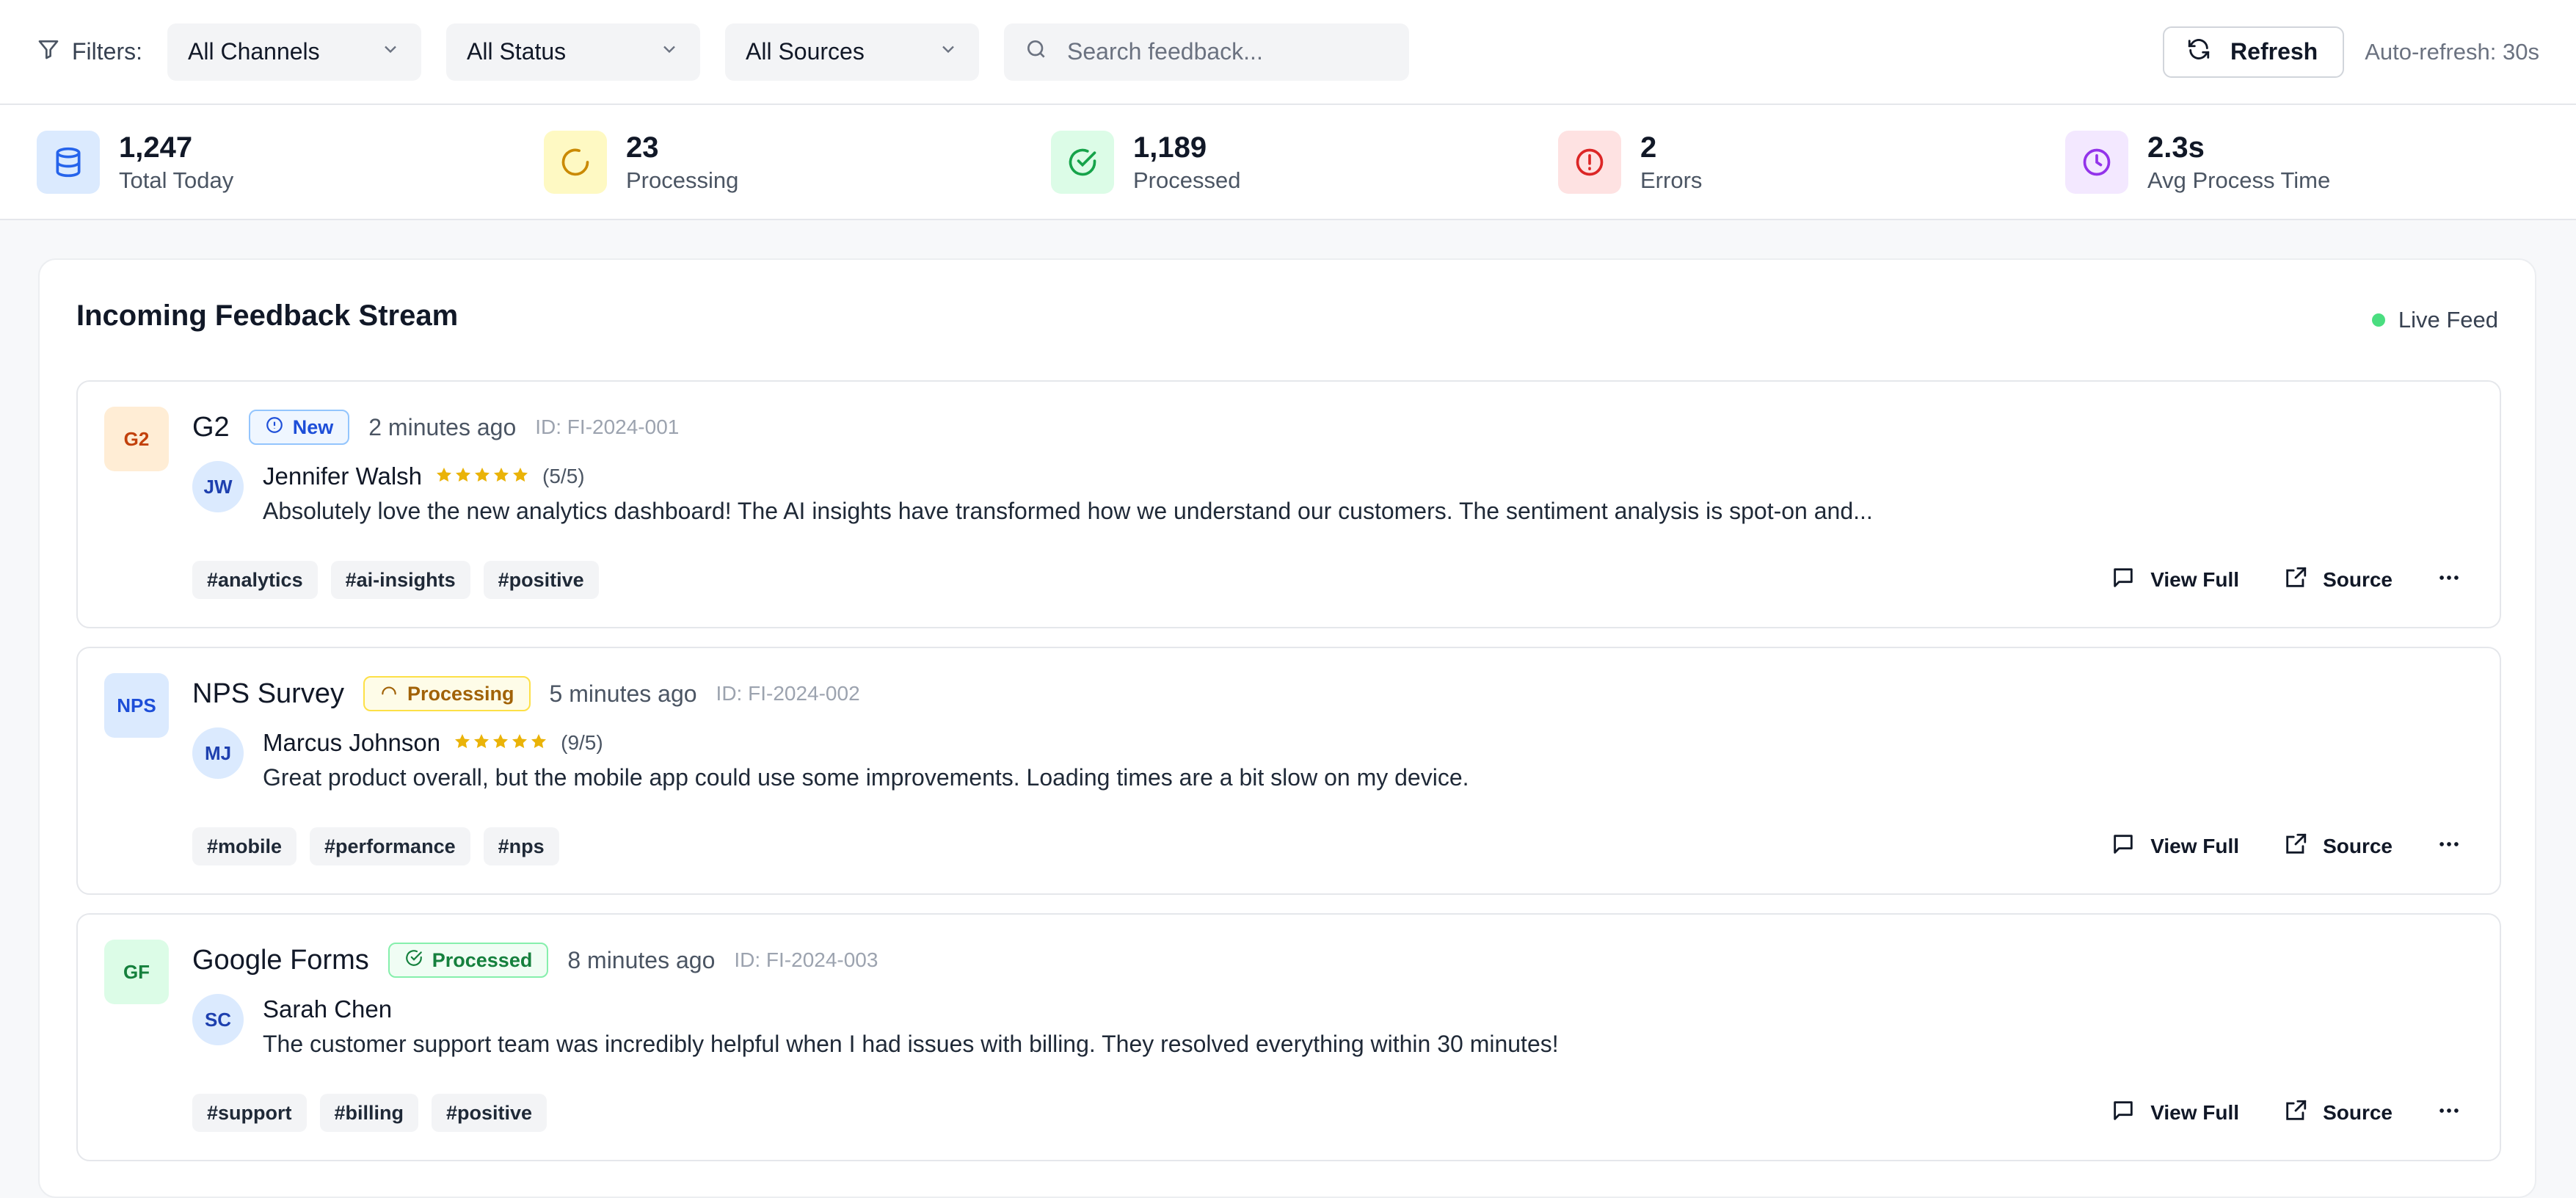  Describe the element at coordinates (1589, 162) in the screenshot. I see `alert-circle-icon` at that location.